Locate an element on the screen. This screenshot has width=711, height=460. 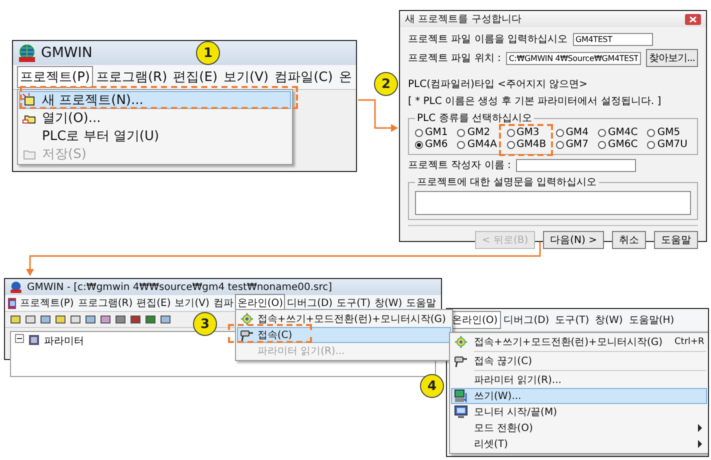
menu-entry: 리셋(T) is located at coordinates (579, 444).